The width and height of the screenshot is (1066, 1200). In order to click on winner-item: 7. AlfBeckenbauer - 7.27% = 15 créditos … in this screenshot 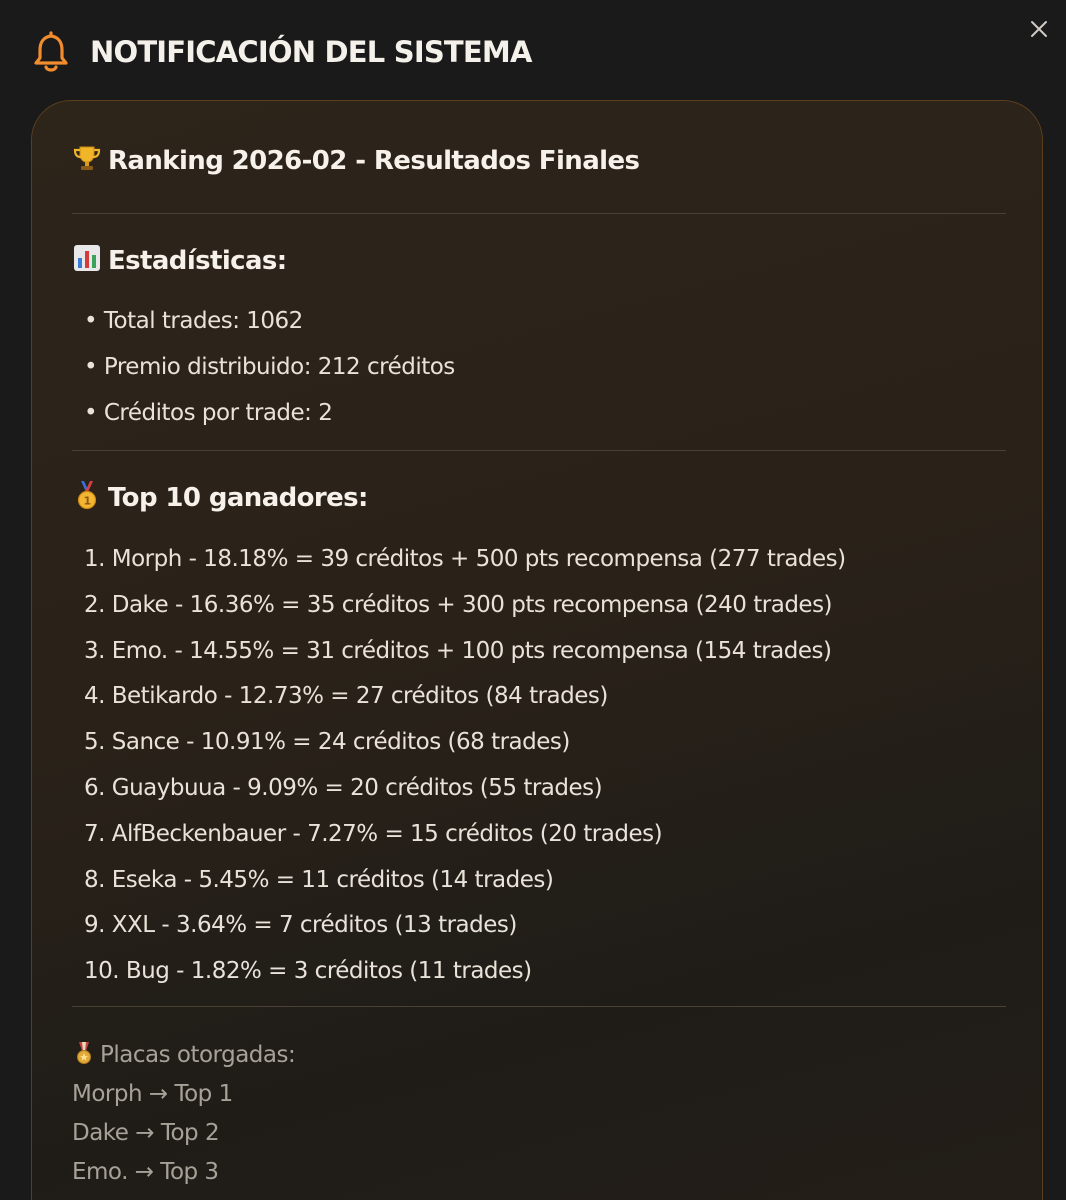, I will do `click(373, 833)`.